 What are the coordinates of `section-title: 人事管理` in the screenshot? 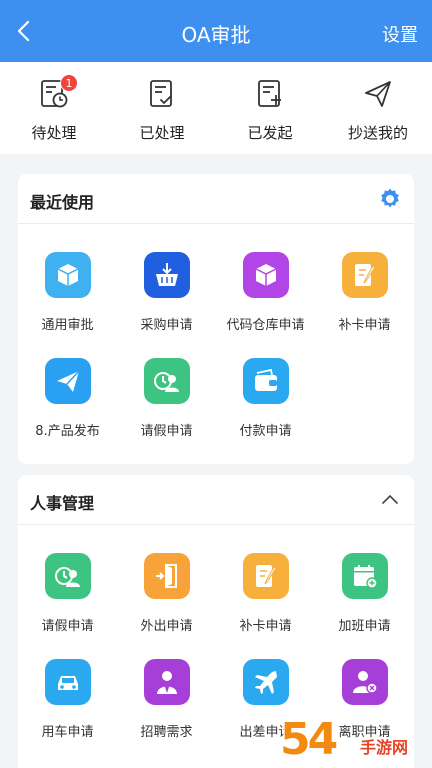 It's located at (62, 503).